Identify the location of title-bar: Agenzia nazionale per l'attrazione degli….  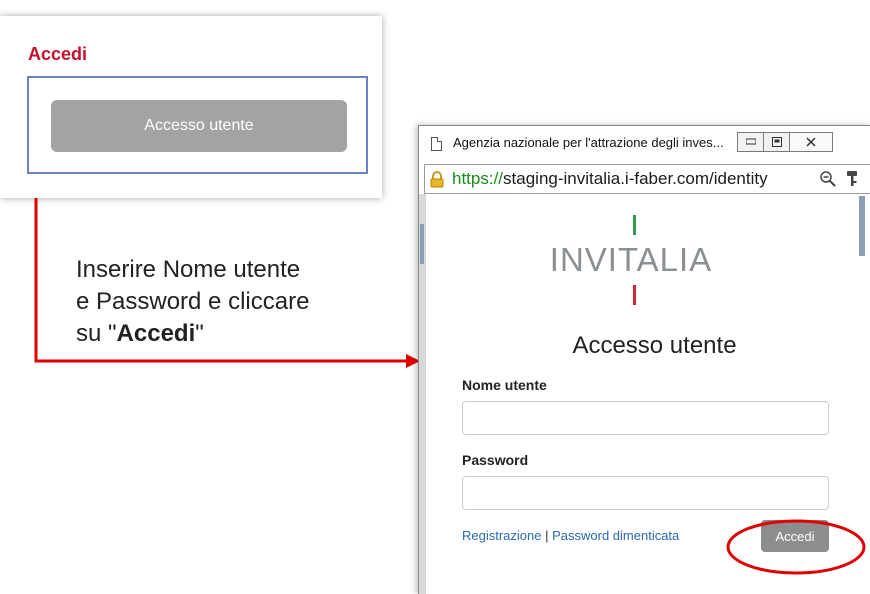
(644, 145).